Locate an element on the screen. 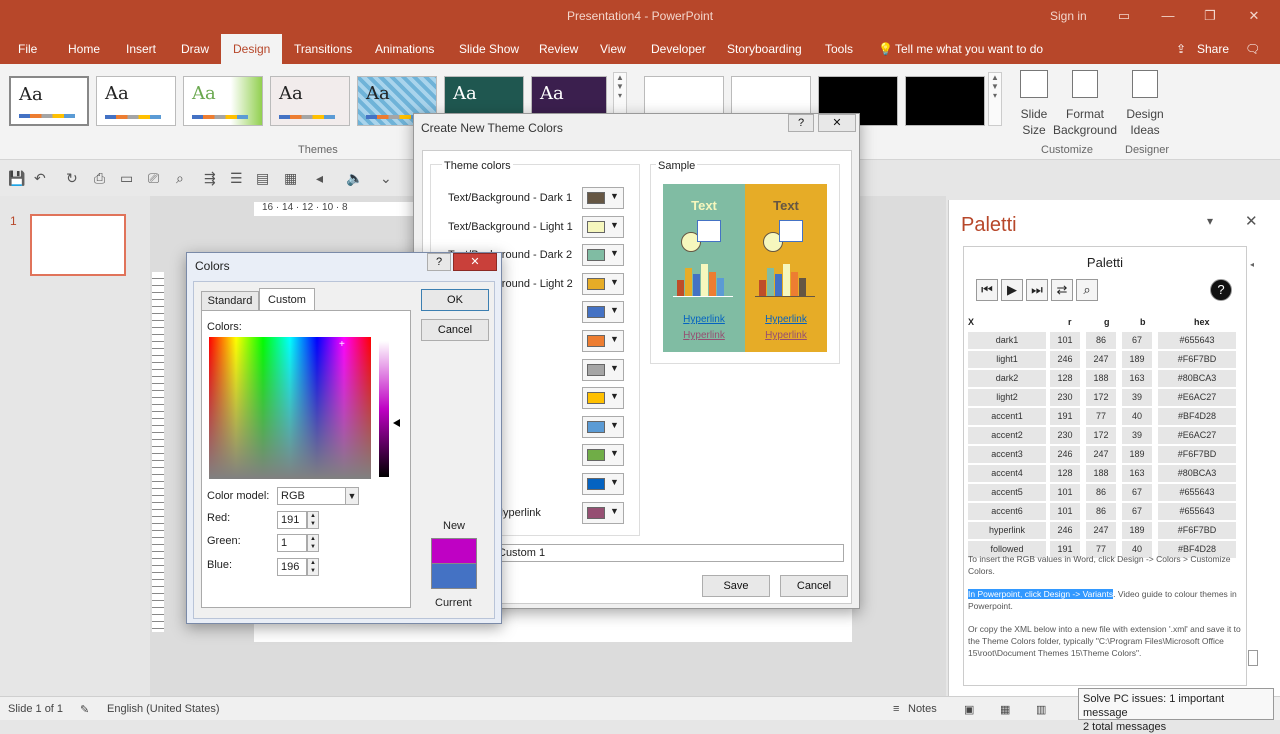 This screenshot has width=1280, height=734. green-input: 1 is located at coordinates (292, 543).